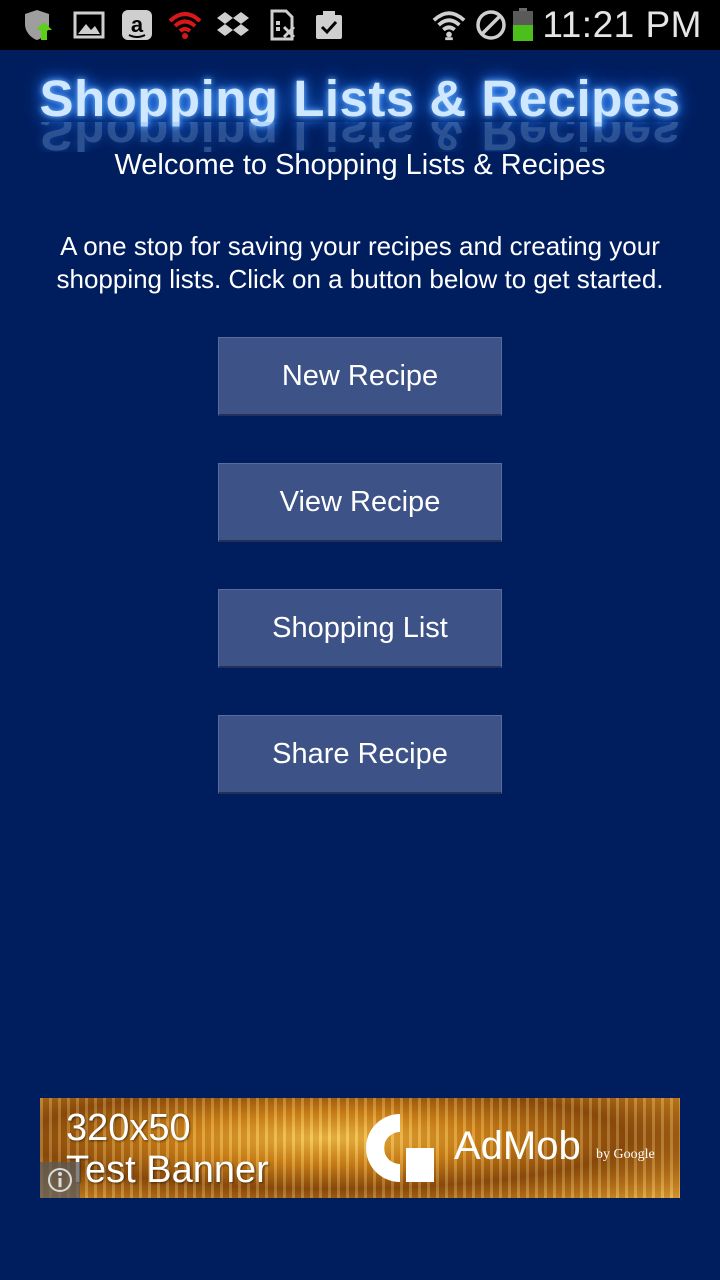 The height and width of the screenshot is (1280, 720). I want to click on info-icon, so click(60, 1180).